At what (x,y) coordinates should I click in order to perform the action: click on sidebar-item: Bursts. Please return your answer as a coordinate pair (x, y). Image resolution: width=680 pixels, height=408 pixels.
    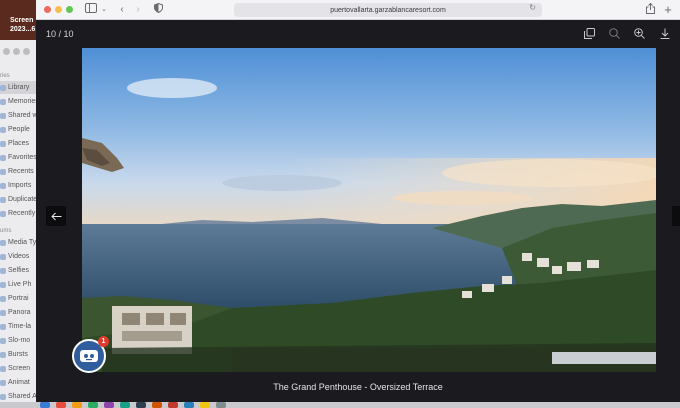
    Looking at the image, I should click on (19, 354).